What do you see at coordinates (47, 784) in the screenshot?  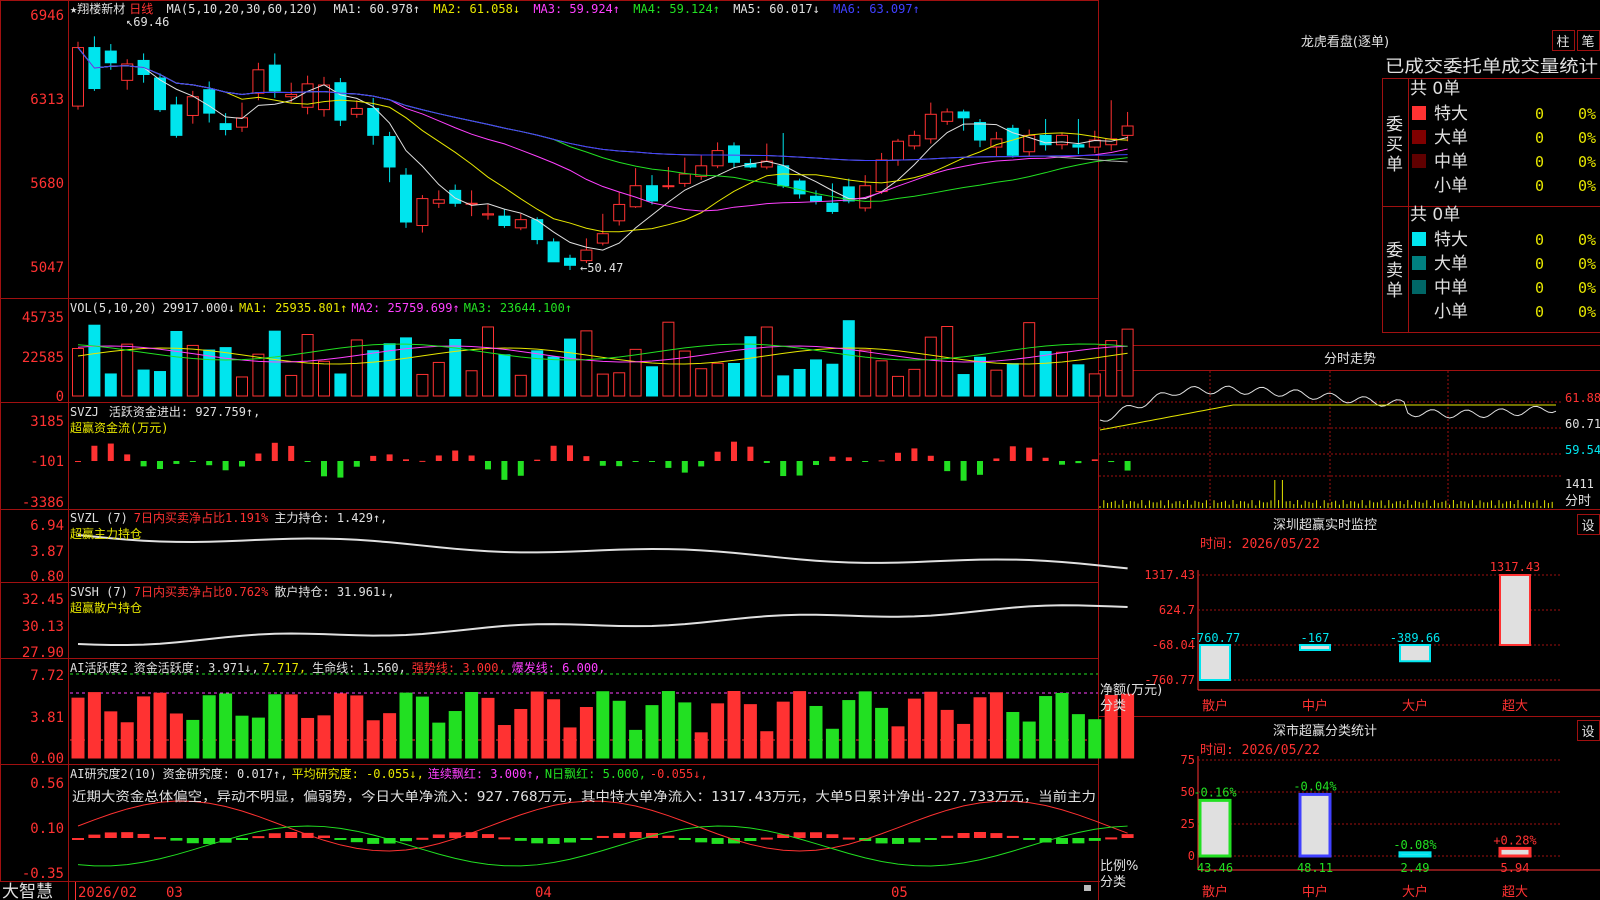 I see `y-tick-ai2-0: 0.56` at bounding box center [47, 784].